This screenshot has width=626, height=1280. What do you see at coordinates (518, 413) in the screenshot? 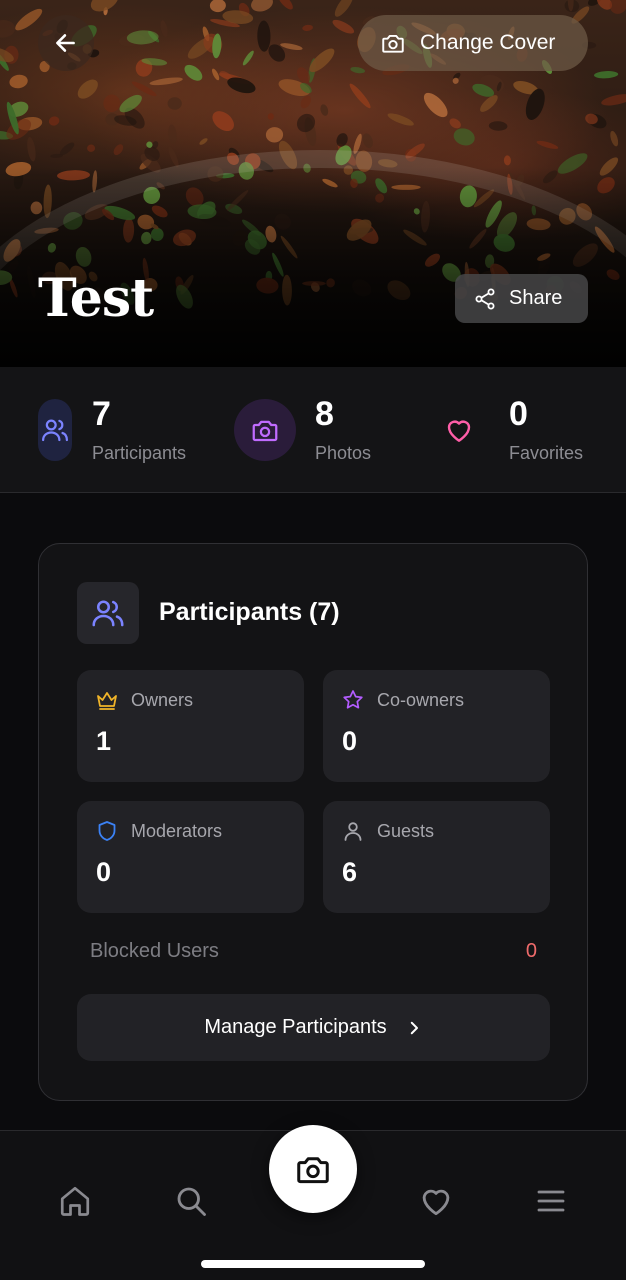
I see `favorites-count: 0` at bounding box center [518, 413].